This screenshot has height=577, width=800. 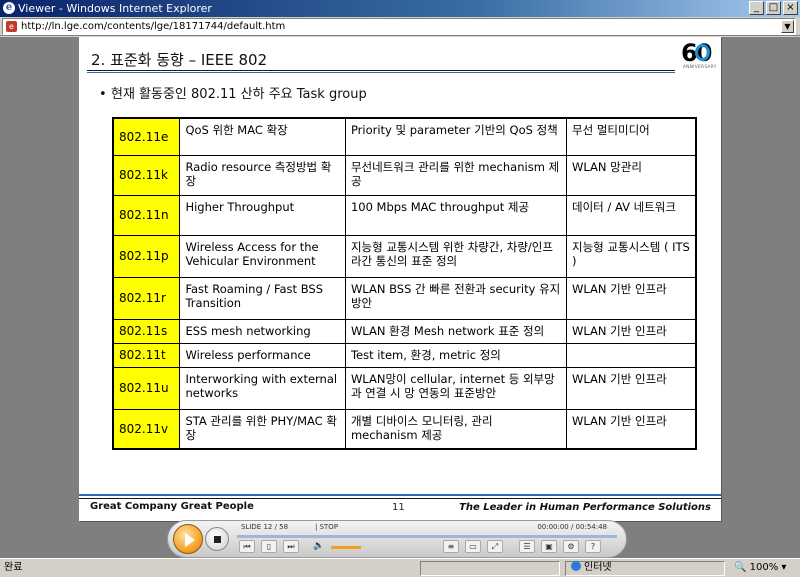 I want to click on logo-ring-icon, so click(x=702, y=52).